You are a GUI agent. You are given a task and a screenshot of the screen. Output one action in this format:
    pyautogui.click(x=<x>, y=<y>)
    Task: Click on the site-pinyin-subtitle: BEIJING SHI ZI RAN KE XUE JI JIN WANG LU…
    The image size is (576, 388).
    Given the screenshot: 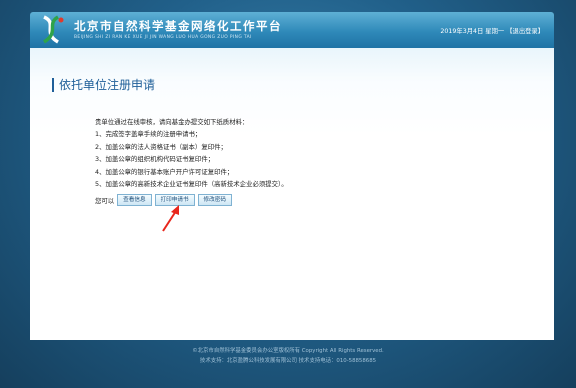 What is the action you would take?
    pyautogui.click(x=163, y=37)
    